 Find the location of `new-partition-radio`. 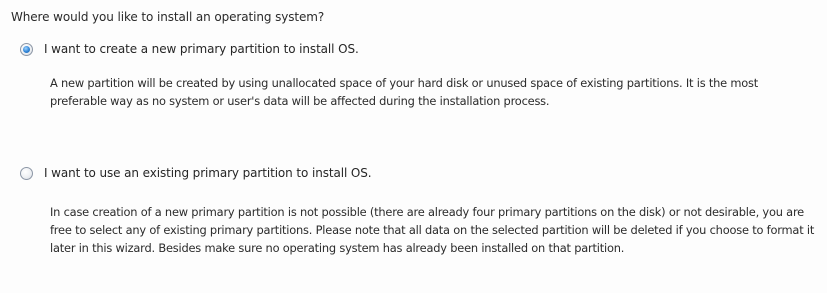

new-partition-radio is located at coordinates (26, 49).